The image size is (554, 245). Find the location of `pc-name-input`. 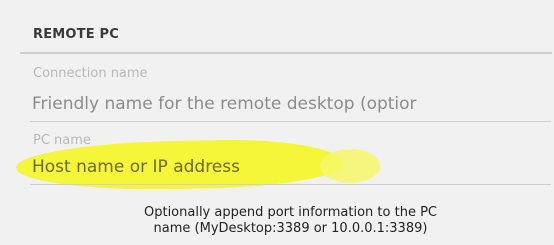

pc-name-input is located at coordinates (290, 167).